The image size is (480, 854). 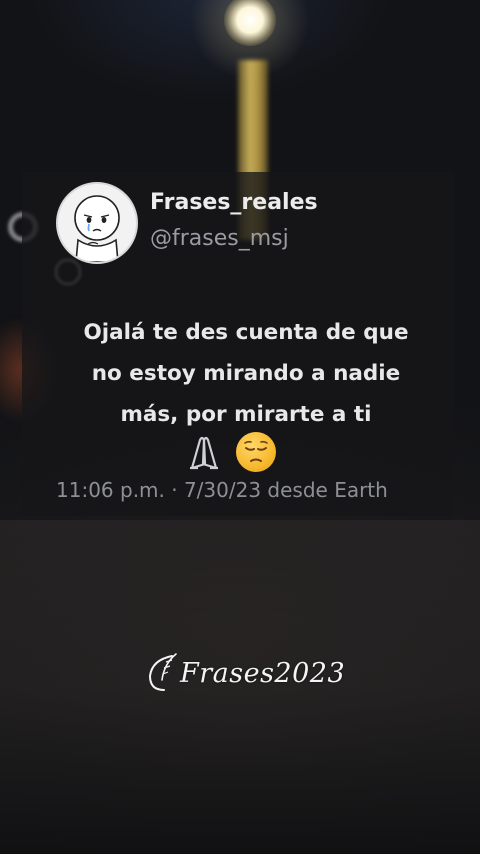 What do you see at coordinates (97, 228) in the screenshot?
I see `crying-child-avatar-icon` at bounding box center [97, 228].